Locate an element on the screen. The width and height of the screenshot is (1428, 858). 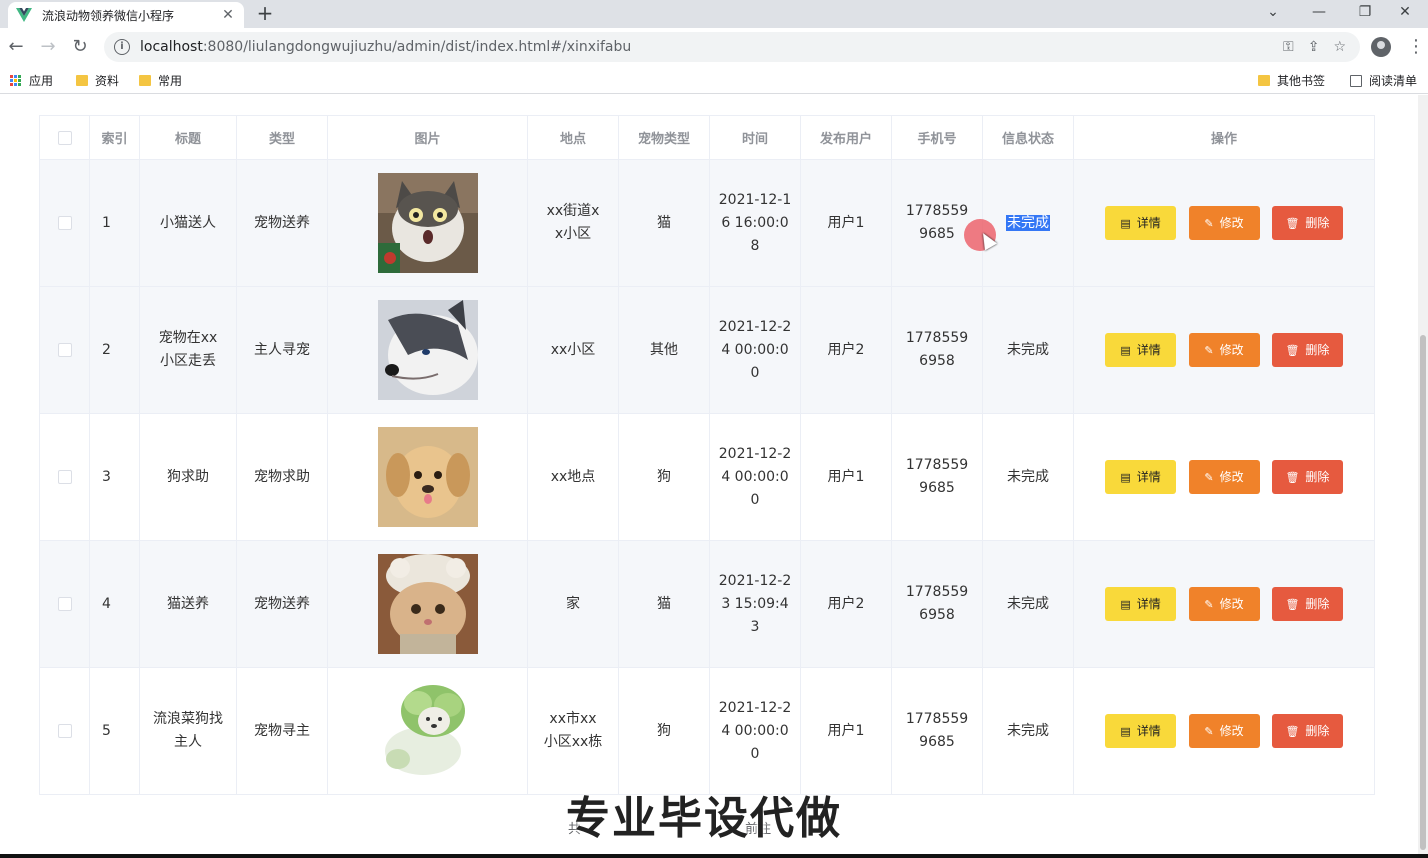
row-time: 2021-12-23 15:09:43 is located at coordinates (755, 604).